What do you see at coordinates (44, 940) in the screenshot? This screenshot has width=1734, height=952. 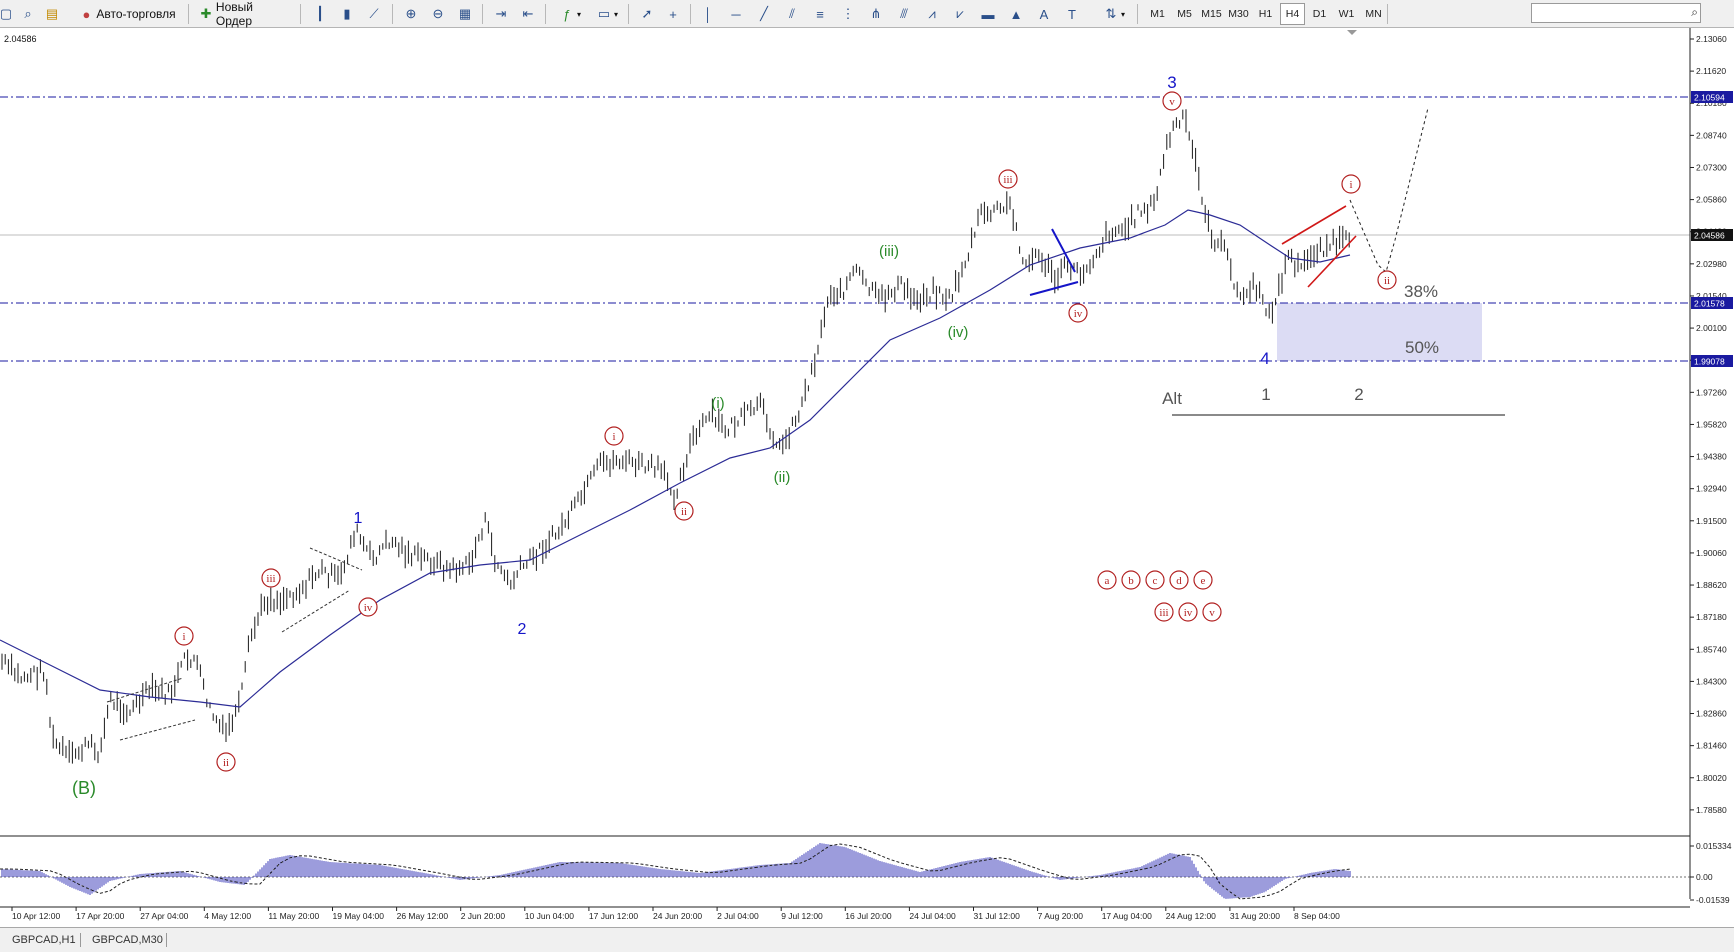 I see `tab-gbpcad-h1: GBPCAD,H1` at bounding box center [44, 940].